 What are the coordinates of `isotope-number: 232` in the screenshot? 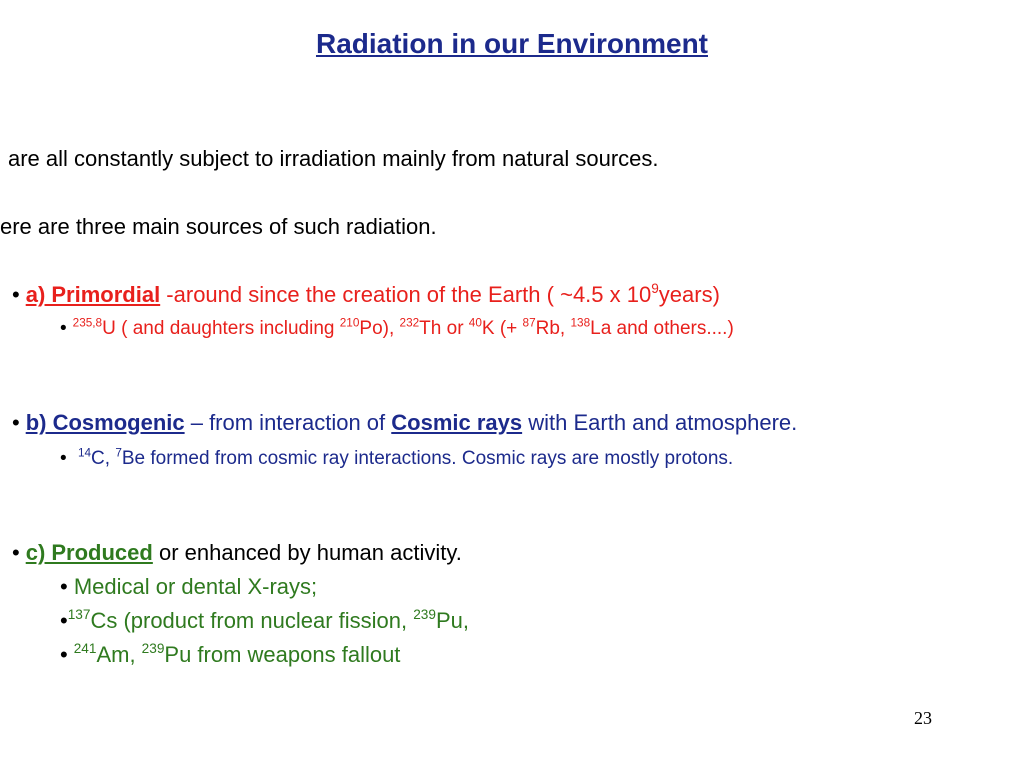 It's located at (409, 323).